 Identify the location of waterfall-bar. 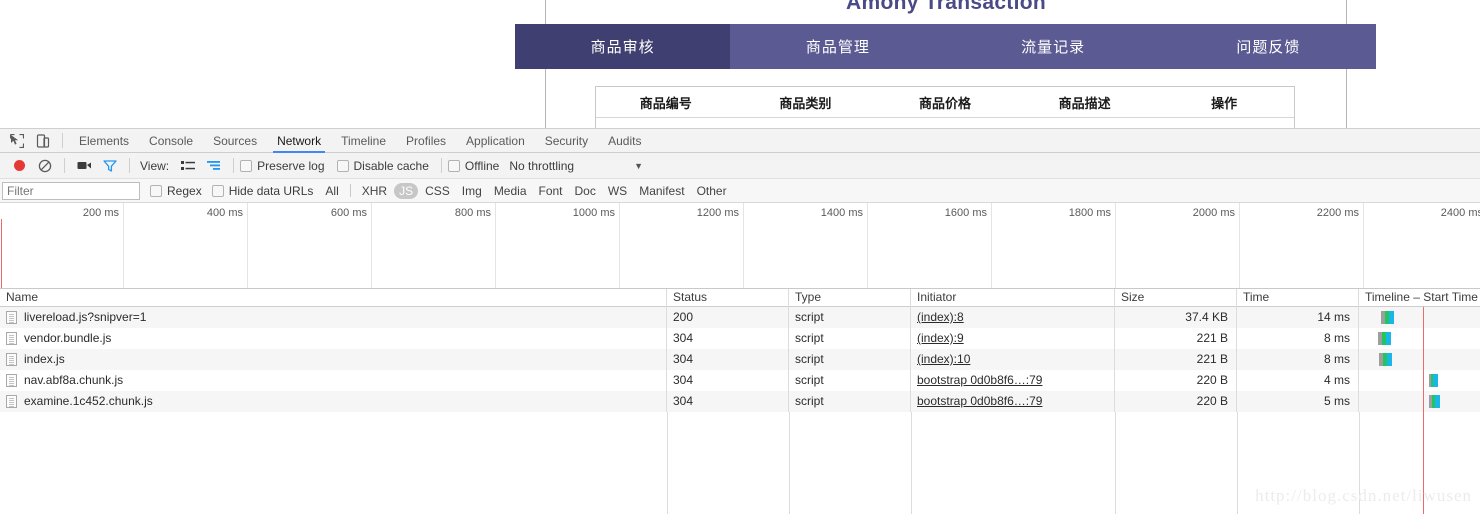
(1387, 317).